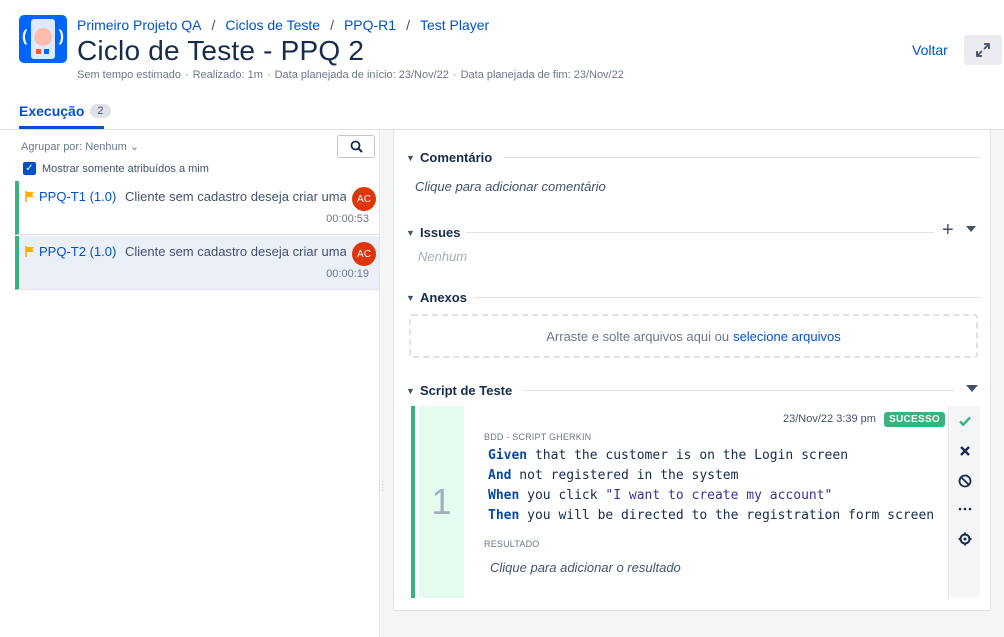 This screenshot has height=637, width=1004. I want to click on search-icon, so click(356, 146).